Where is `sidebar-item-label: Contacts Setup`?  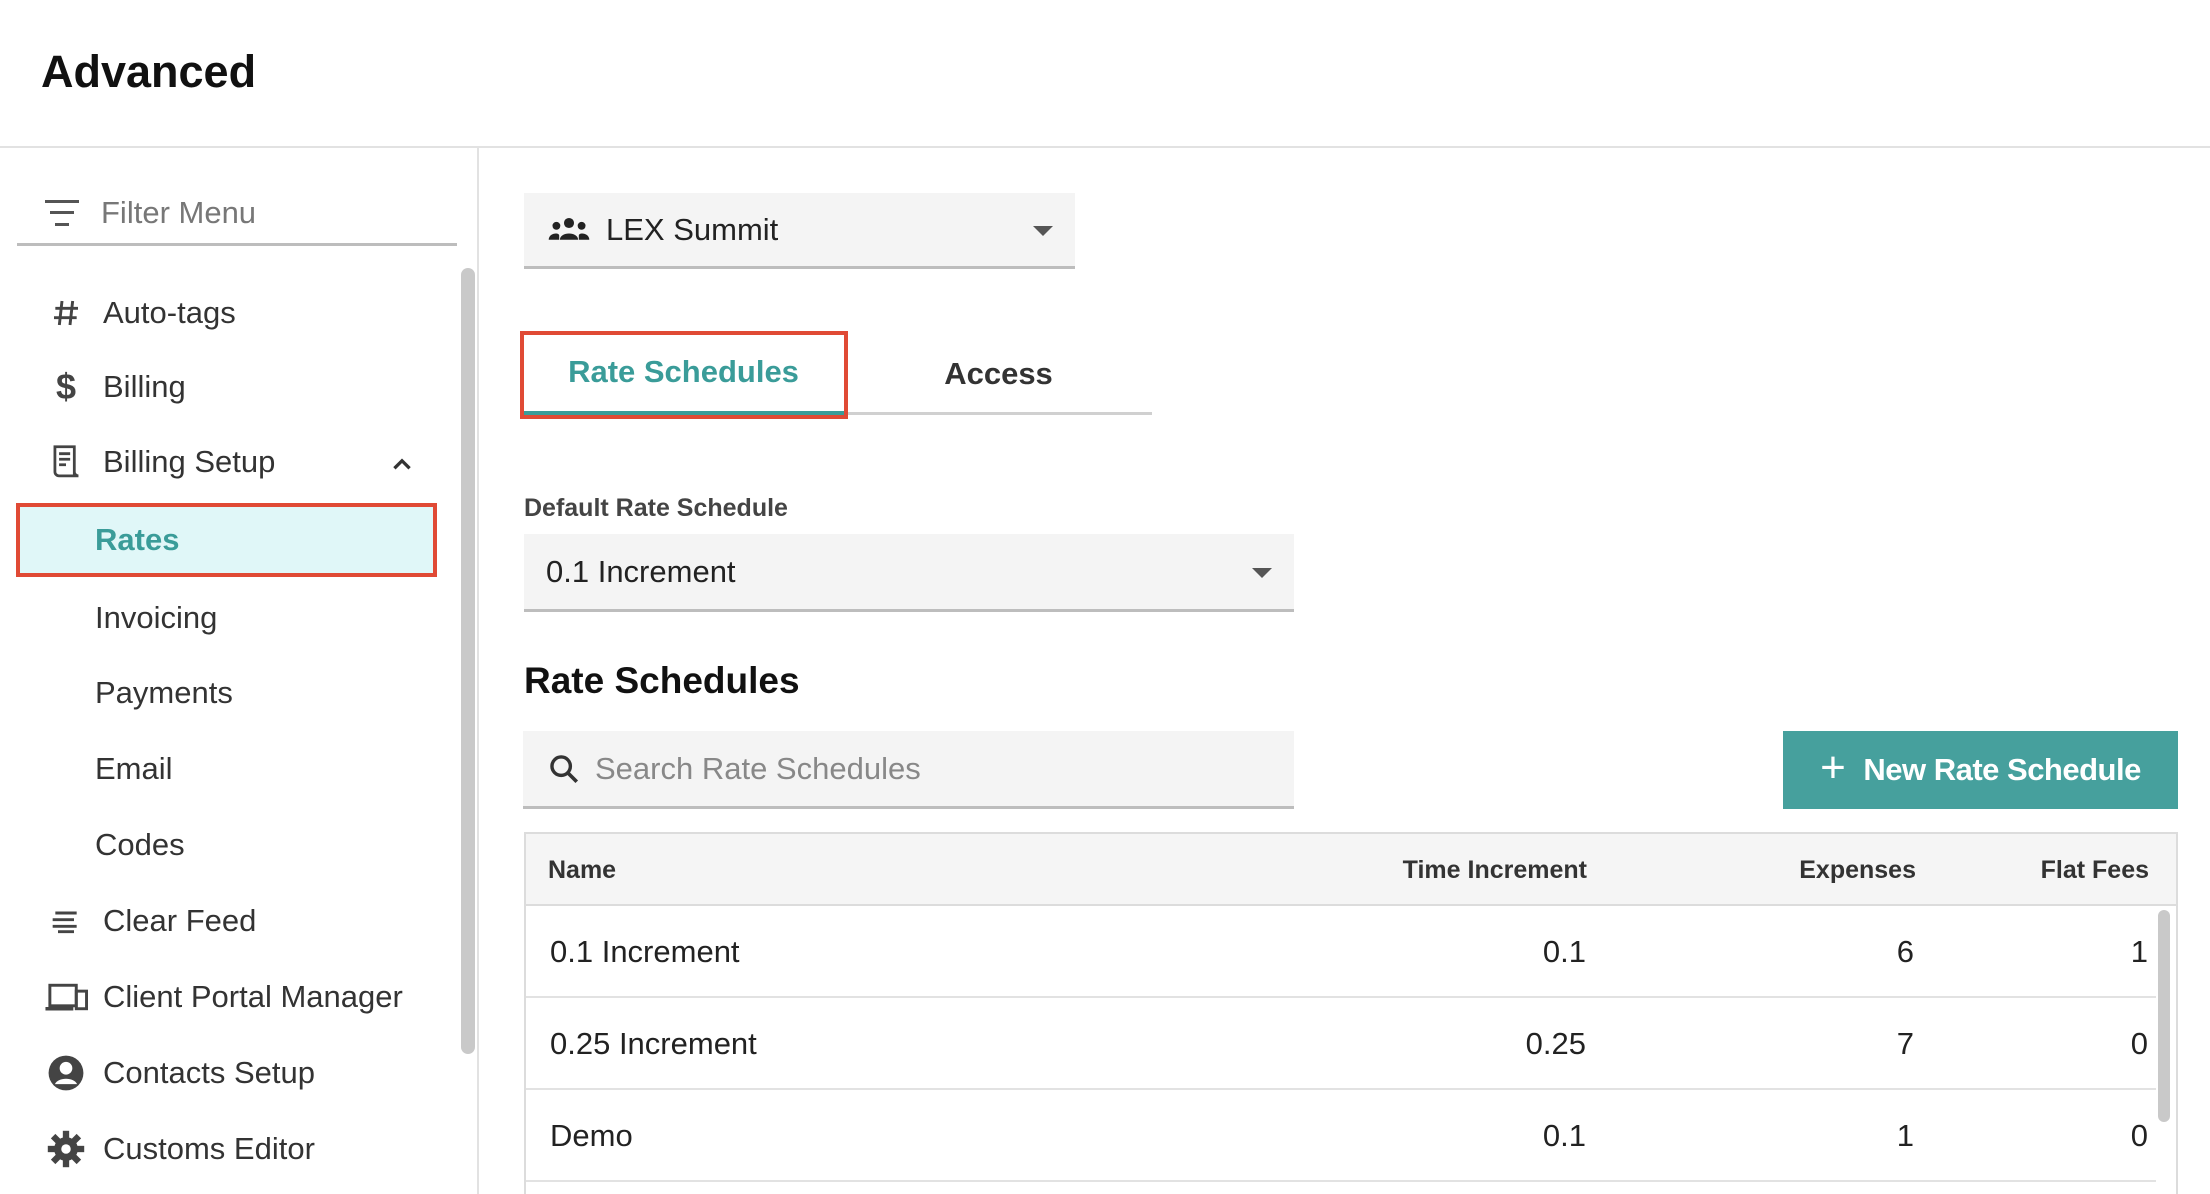
sidebar-item-label: Contacts Setup is located at coordinates (209, 1072).